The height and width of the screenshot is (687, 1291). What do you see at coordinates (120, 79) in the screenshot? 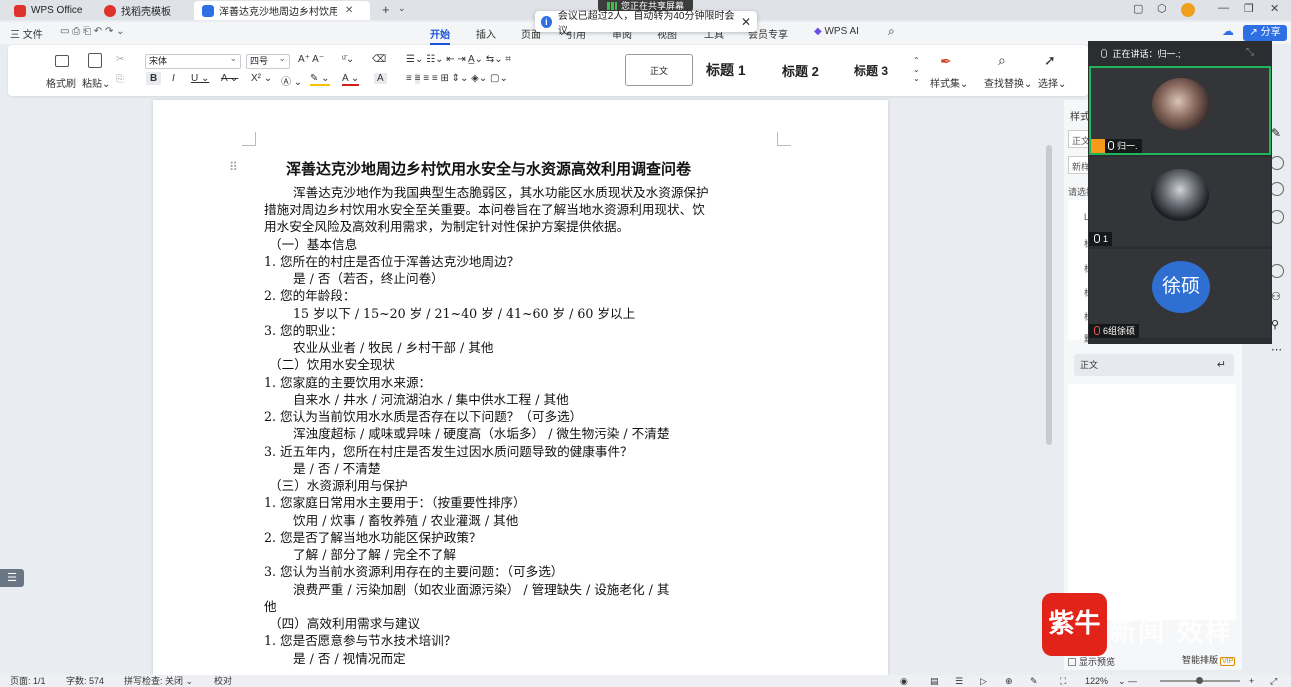
I see `copy-icon: ⎘` at bounding box center [120, 79].